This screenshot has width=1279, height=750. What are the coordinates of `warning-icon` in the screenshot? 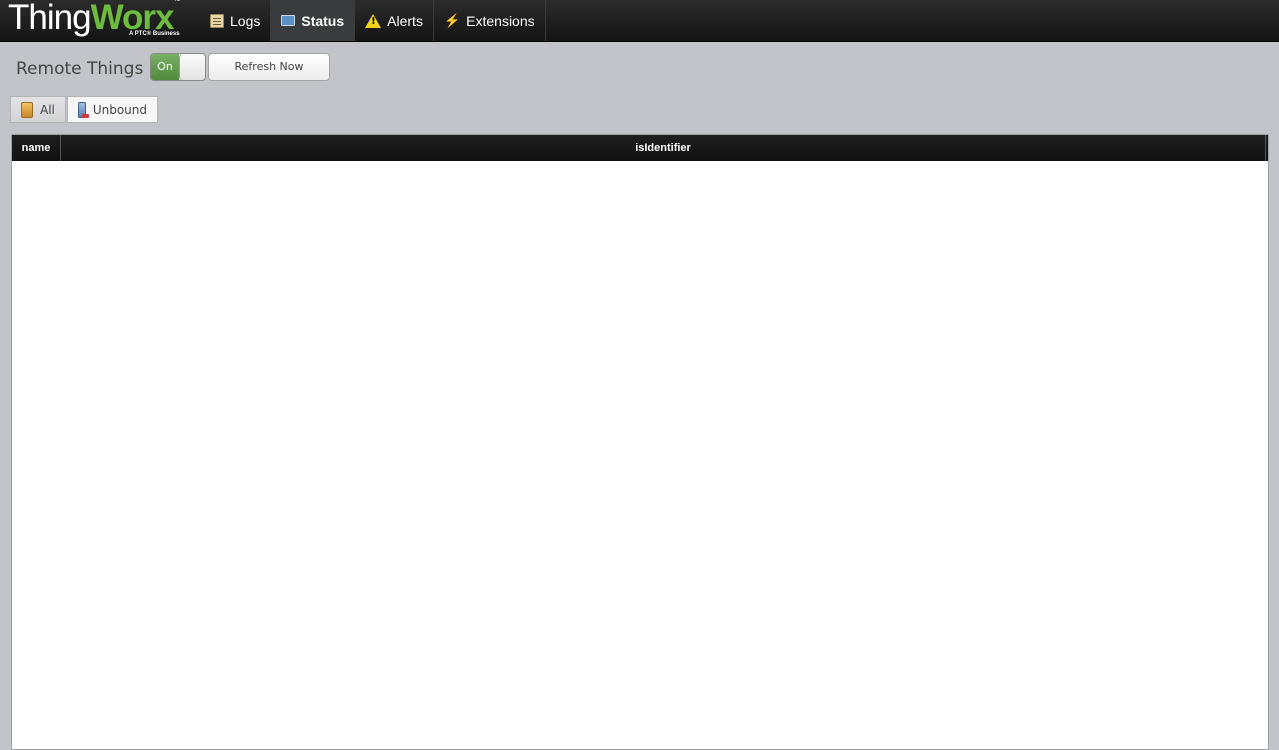 It's located at (373, 20).